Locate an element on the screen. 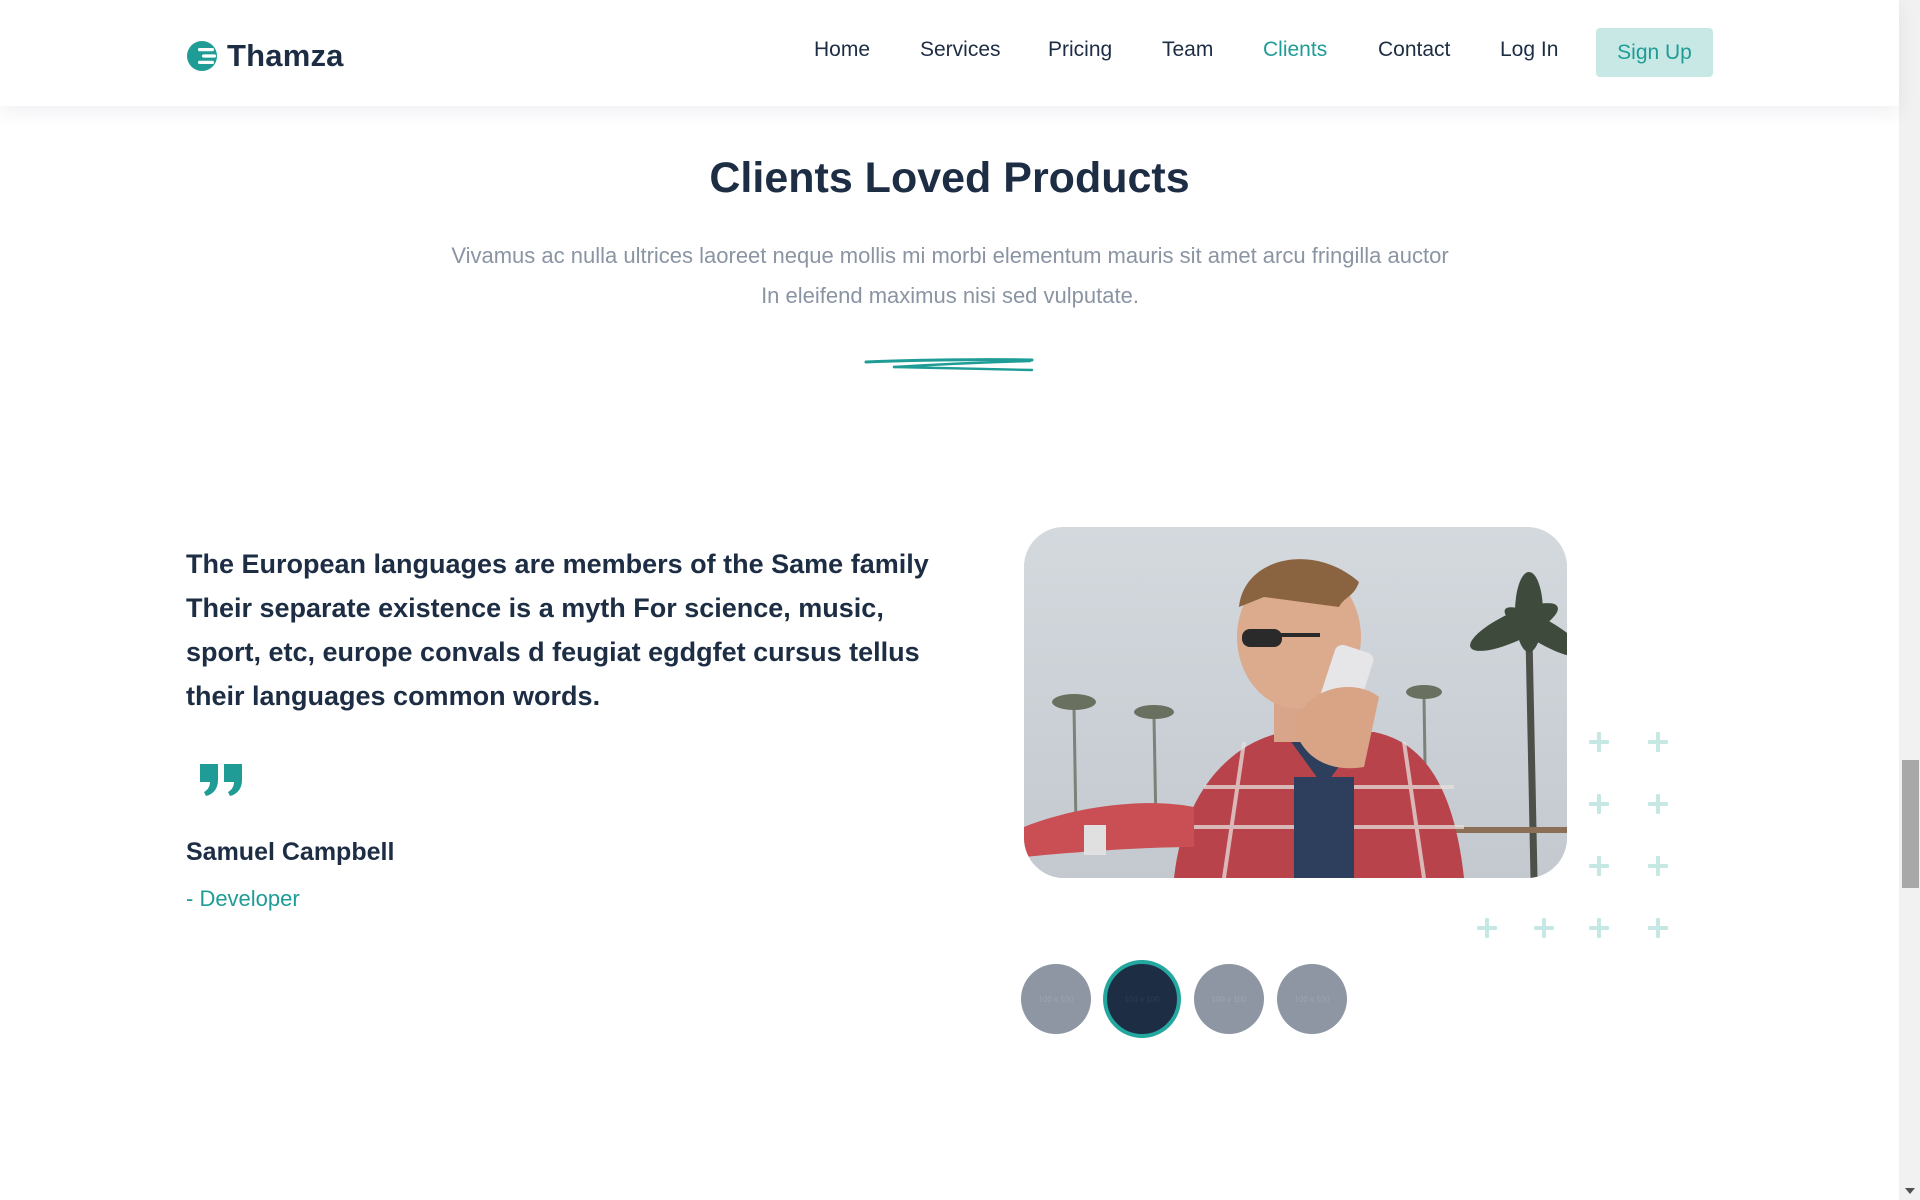  author-role: - Developer is located at coordinates (243, 898).